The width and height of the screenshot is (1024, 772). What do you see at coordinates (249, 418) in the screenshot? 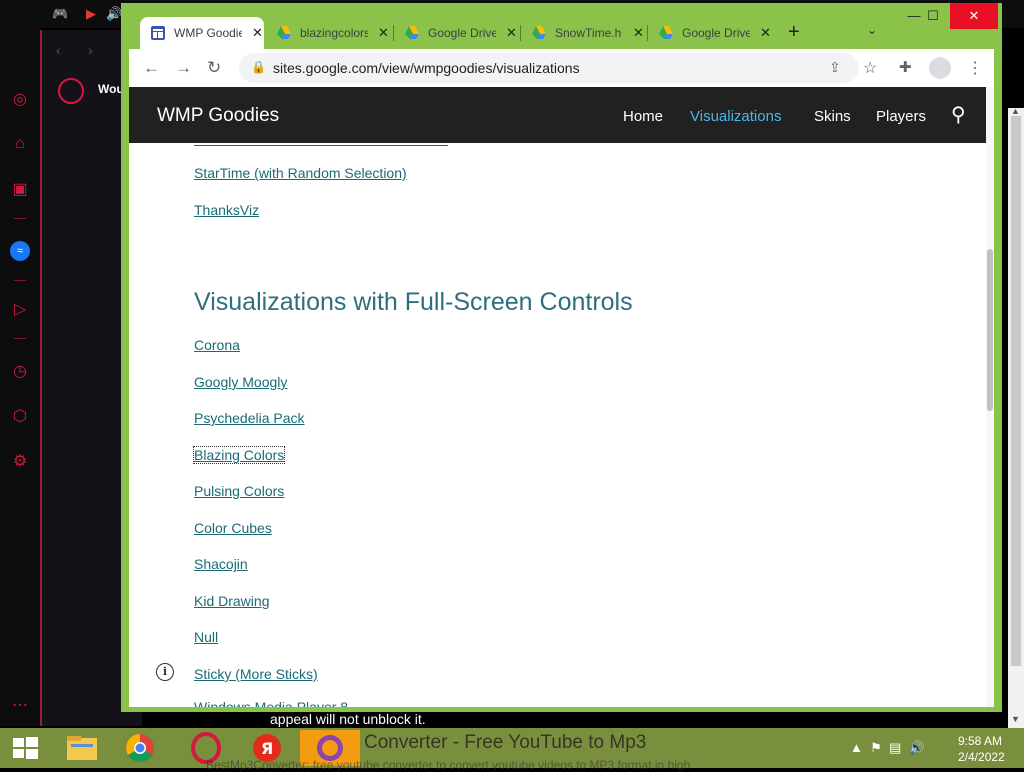
I see `link-psychedelia-pack: Psychedelia Pack` at bounding box center [249, 418].